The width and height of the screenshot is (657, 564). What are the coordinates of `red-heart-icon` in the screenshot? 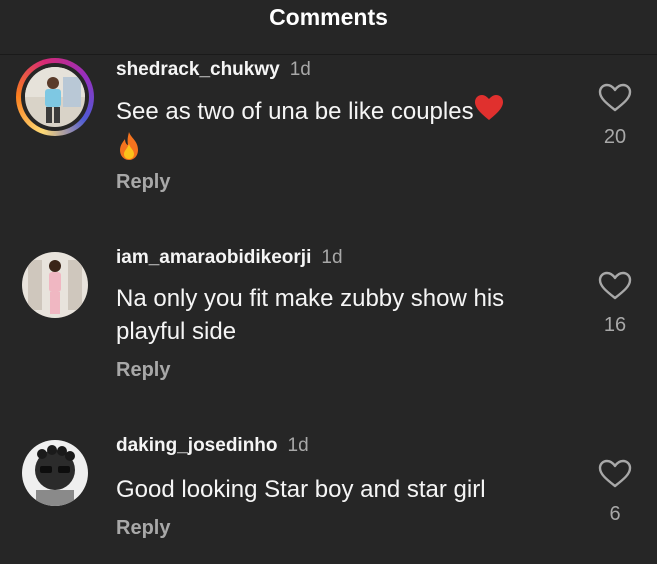 It's located at (489, 112).